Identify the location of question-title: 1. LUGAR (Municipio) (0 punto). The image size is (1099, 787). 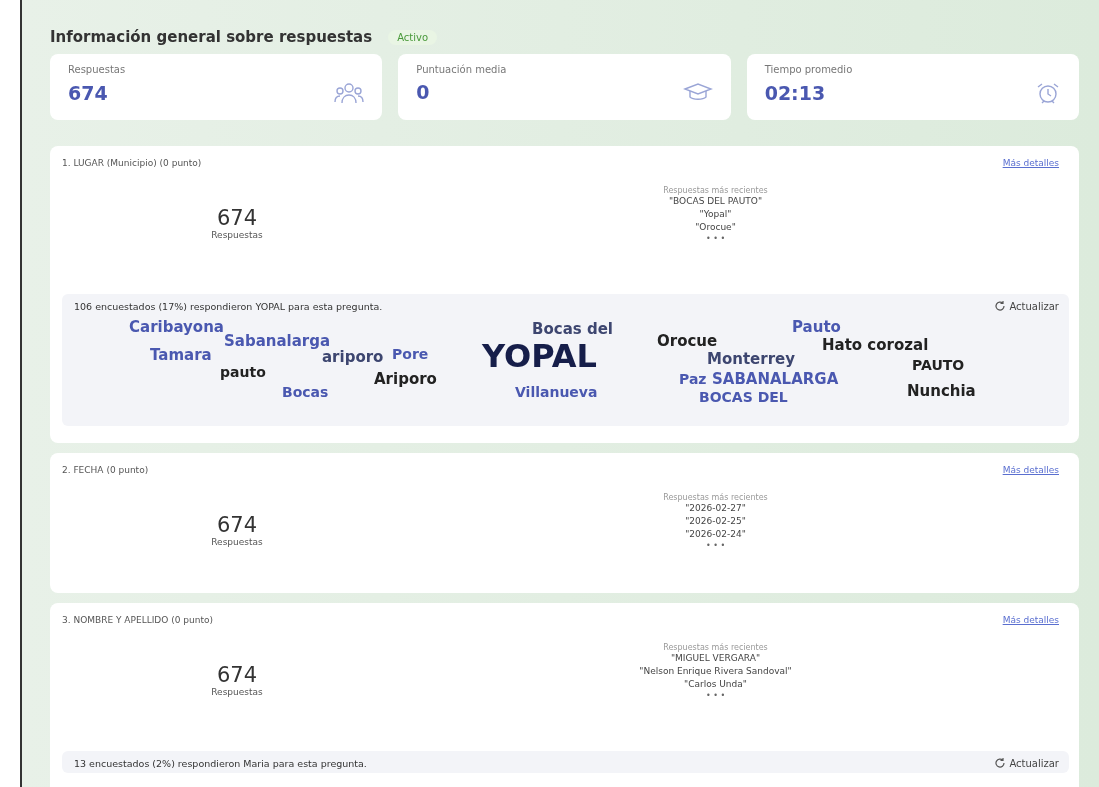
(132, 163).